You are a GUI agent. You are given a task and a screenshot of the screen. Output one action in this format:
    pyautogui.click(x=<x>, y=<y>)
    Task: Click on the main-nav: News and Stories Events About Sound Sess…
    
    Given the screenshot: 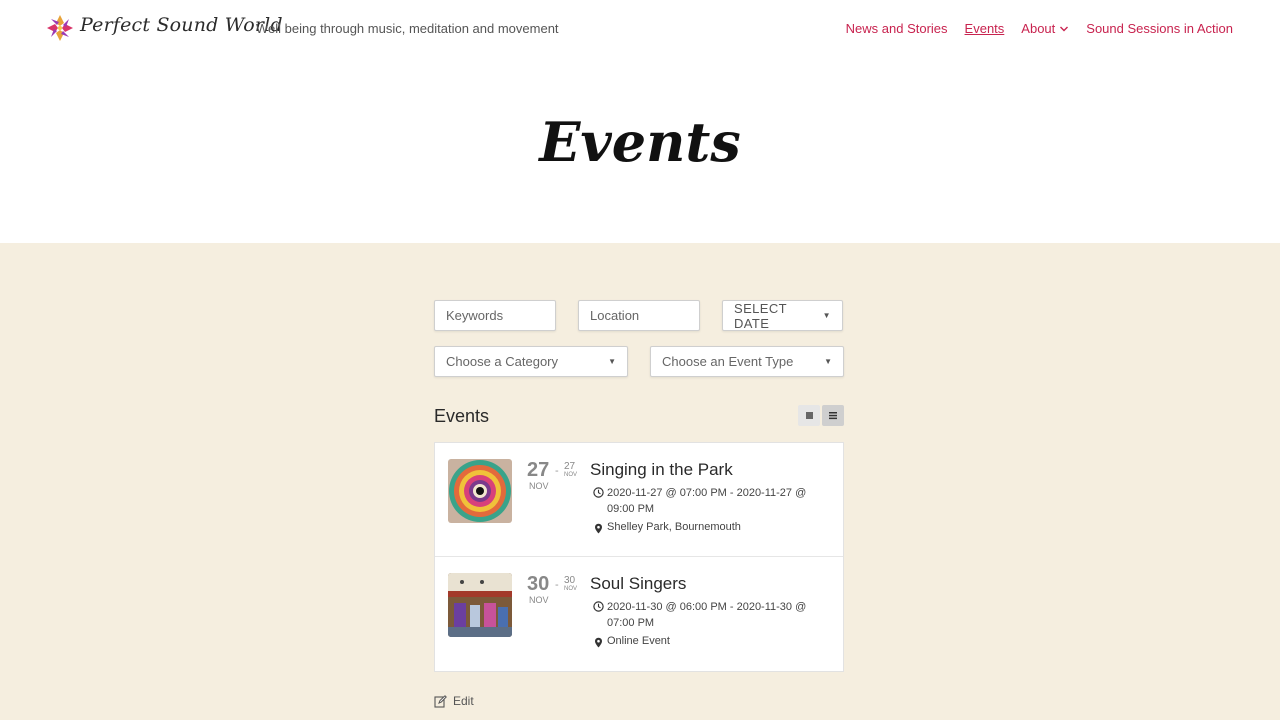 What is the action you would take?
    pyautogui.click(x=1039, y=28)
    